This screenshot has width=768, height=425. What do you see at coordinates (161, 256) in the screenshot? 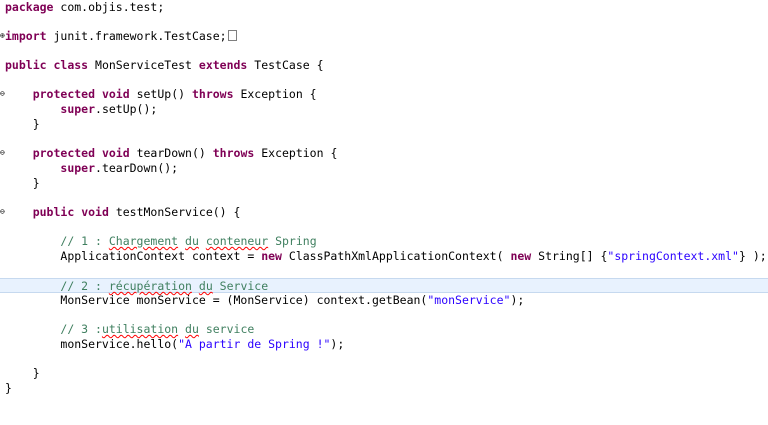
I see `context-declaration: ApplicationContext context =` at bounding box center [161, 256].